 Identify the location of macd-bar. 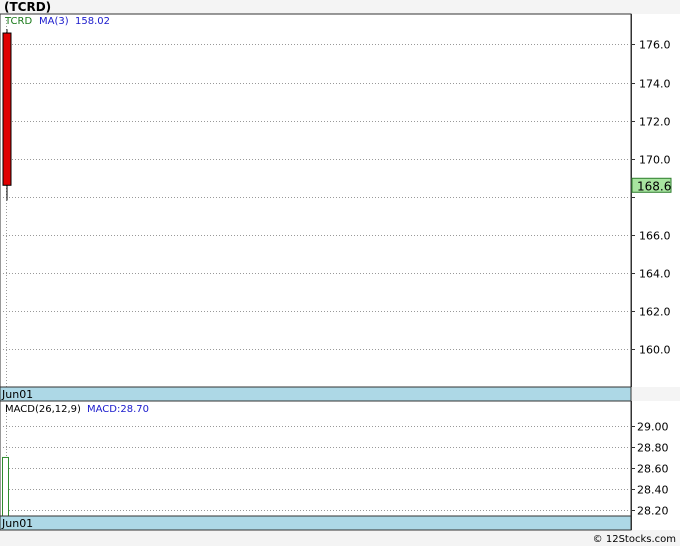
(5, 486).